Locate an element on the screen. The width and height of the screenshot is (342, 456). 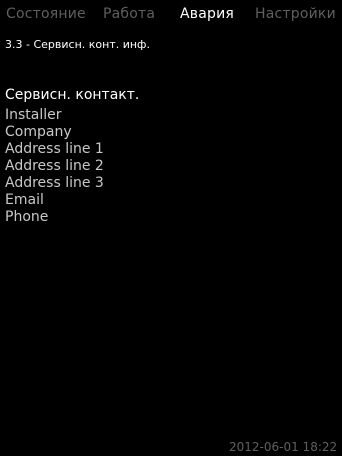
menu-item-company: Company is located at coordinates (54, 132).